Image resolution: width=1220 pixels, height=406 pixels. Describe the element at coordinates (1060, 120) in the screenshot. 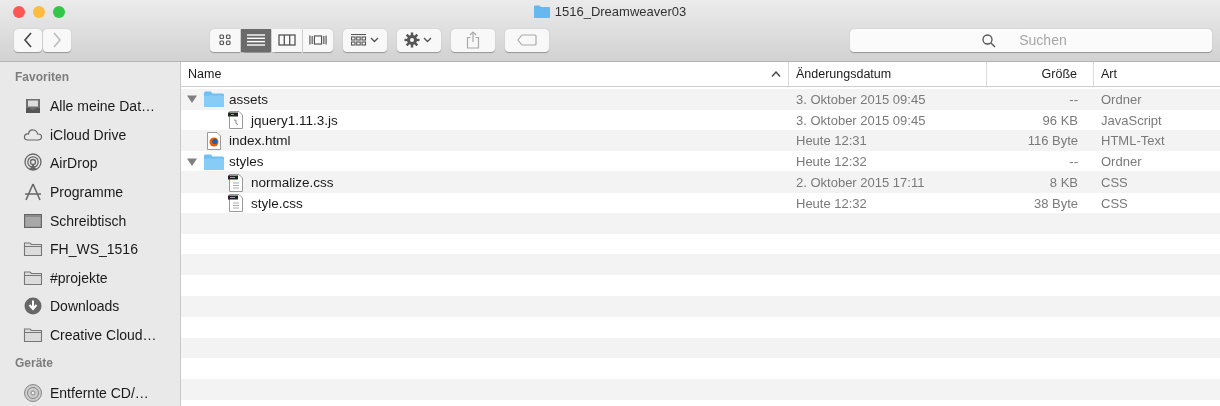

I see `file-size: 96 KB` at that location.